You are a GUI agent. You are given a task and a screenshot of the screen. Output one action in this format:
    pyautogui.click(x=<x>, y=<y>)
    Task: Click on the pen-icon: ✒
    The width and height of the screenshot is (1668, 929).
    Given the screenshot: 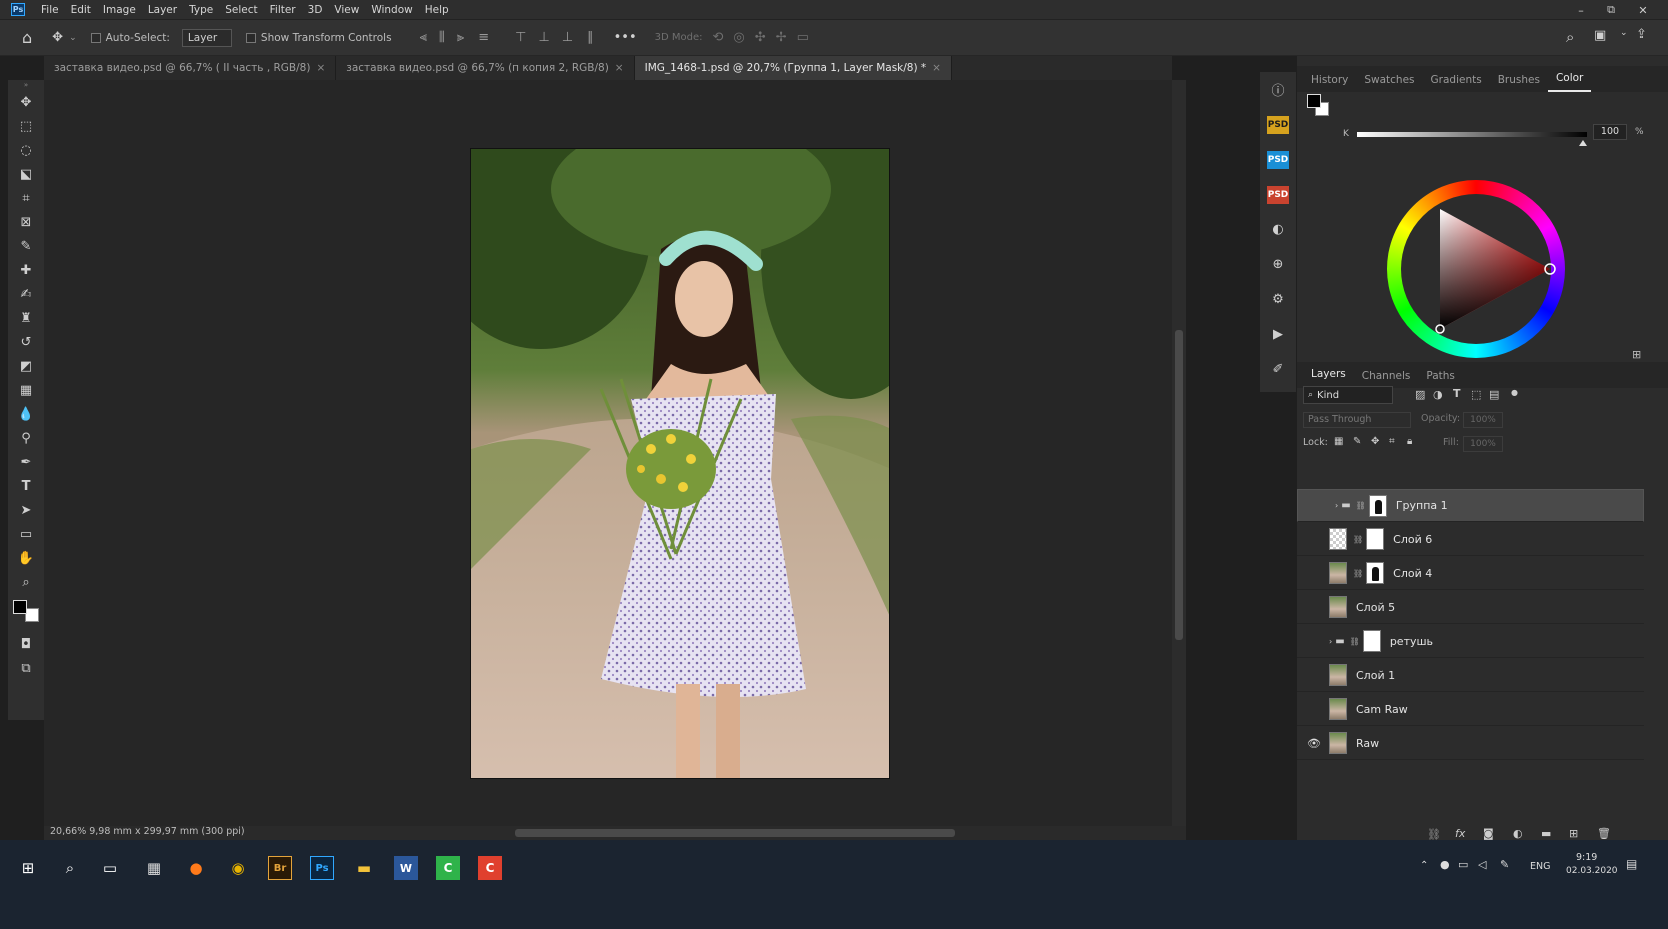 What is the action you would take?
    pyautogui.click(x=26, y=462)
    